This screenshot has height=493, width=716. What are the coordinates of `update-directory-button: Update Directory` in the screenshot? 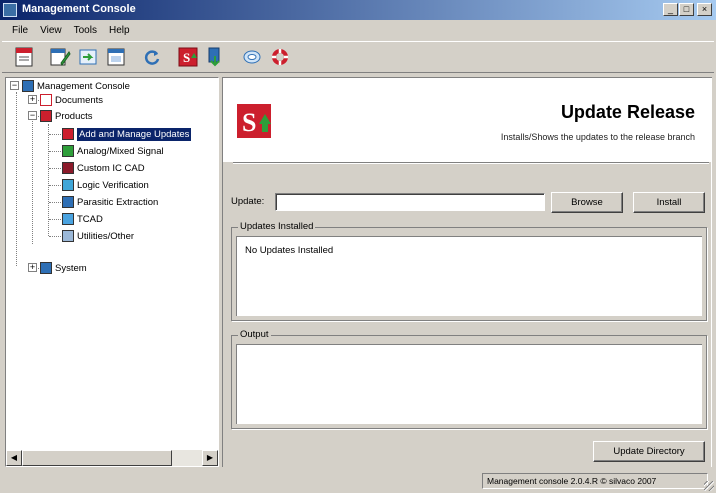 It's located at (649, 451).